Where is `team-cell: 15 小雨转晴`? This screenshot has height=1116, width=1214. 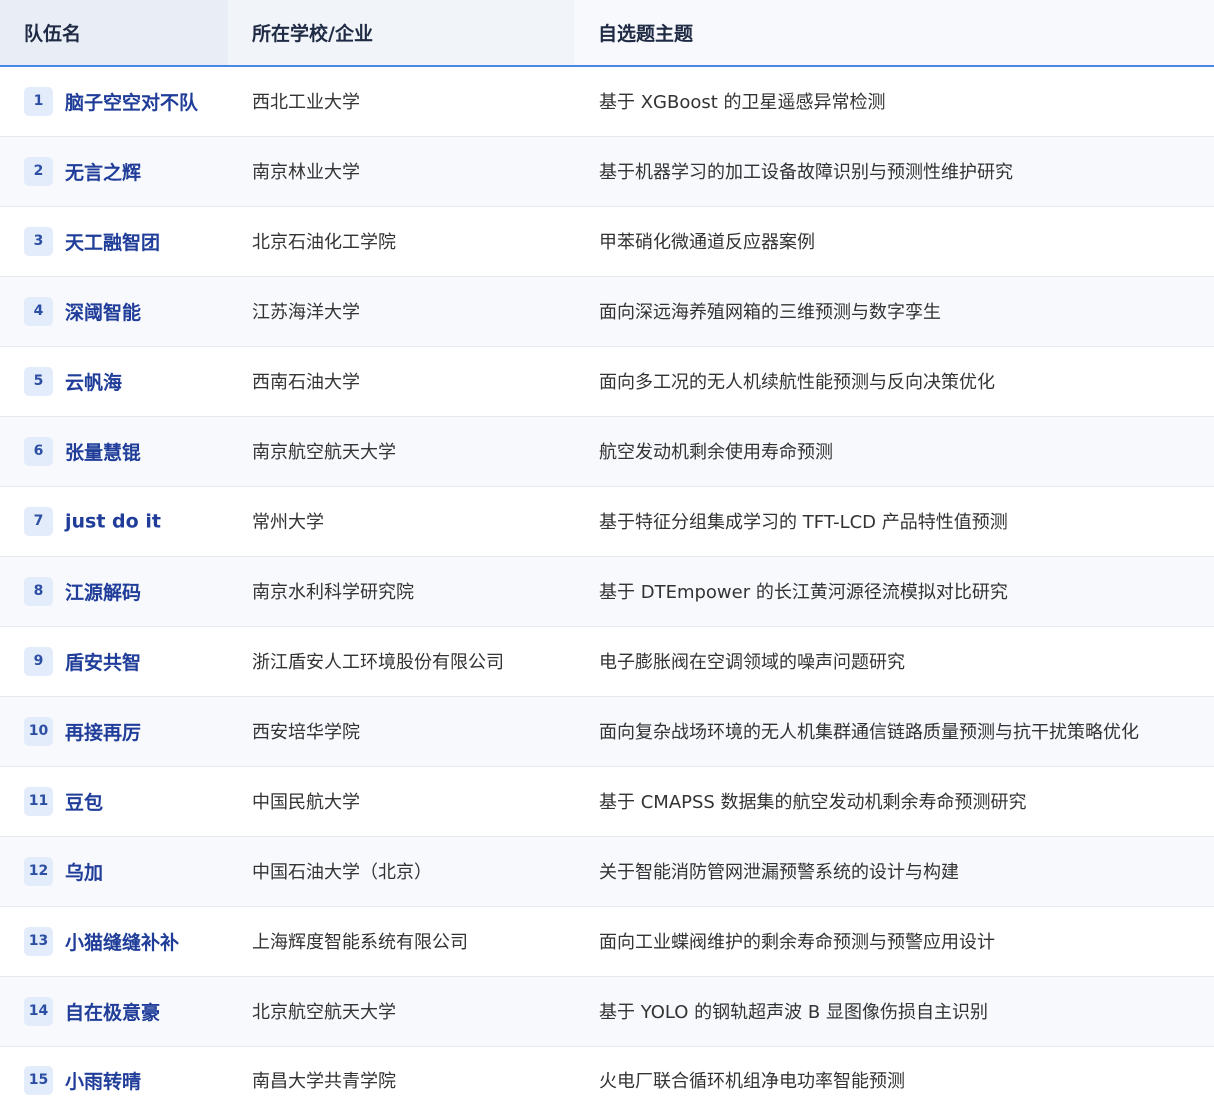
team-cell: 15 小雨转晴 is located at coordinates (114, 1080).